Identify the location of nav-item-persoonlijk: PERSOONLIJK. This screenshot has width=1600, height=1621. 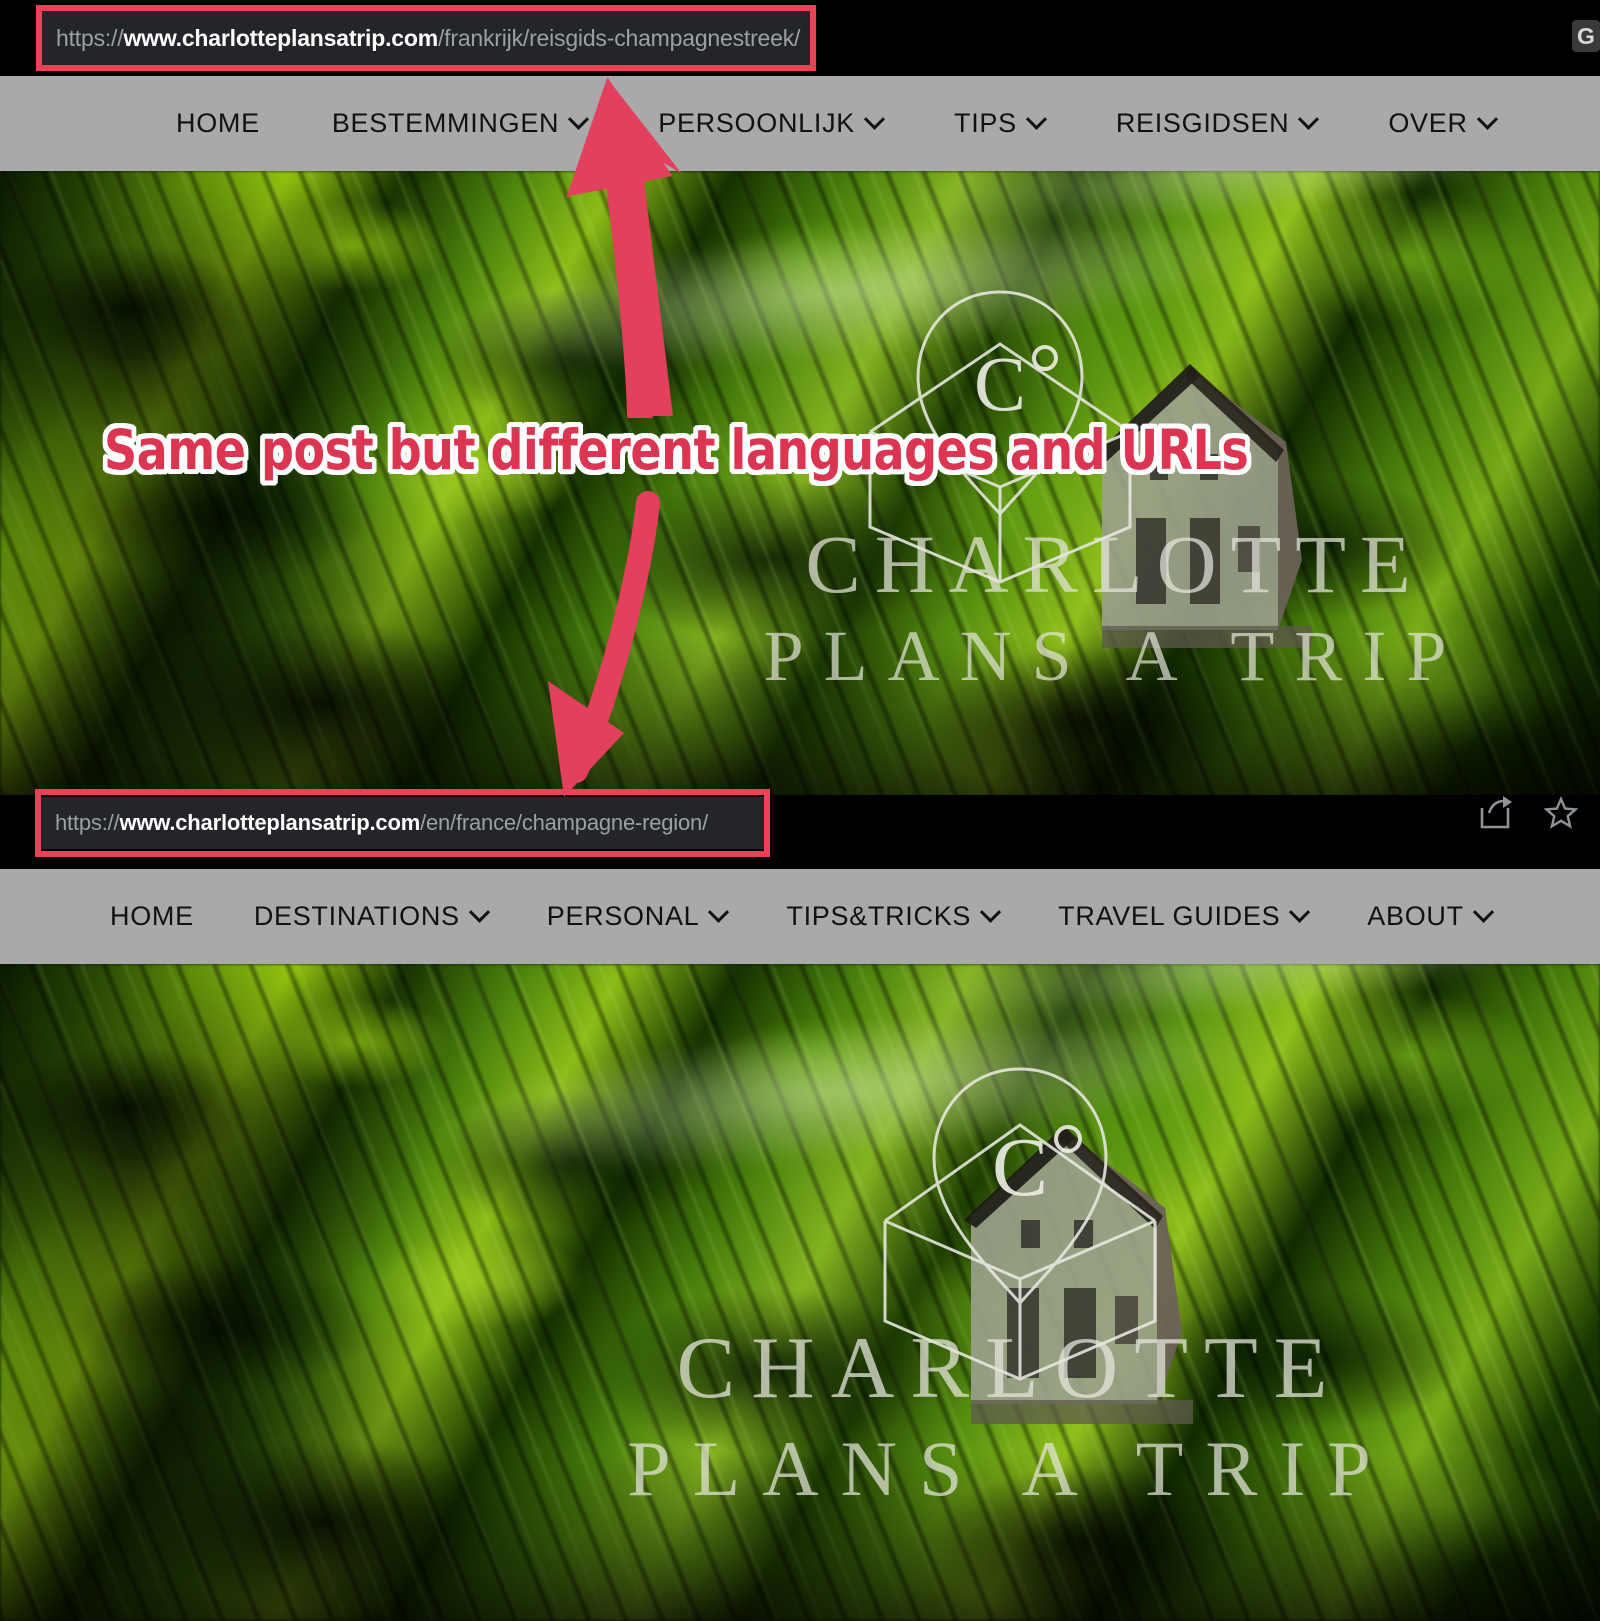
(772, 123).